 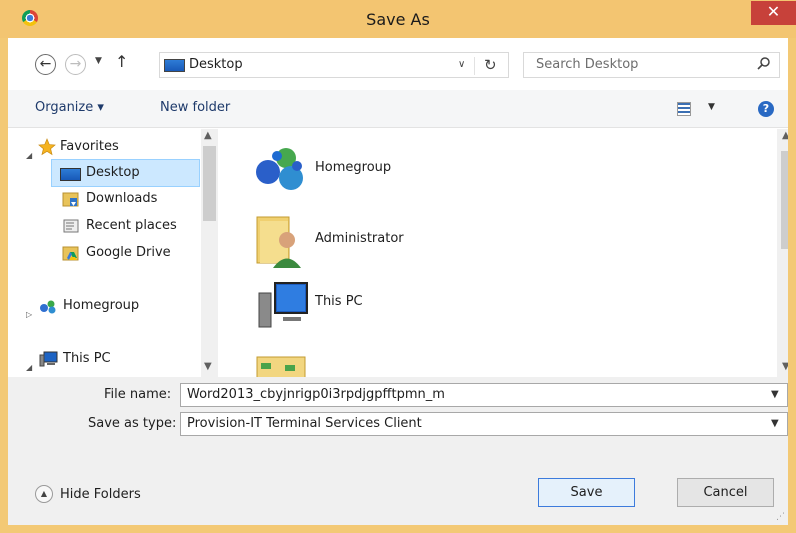 I want to click on close-button: ✕, so click(x=773, y=13).